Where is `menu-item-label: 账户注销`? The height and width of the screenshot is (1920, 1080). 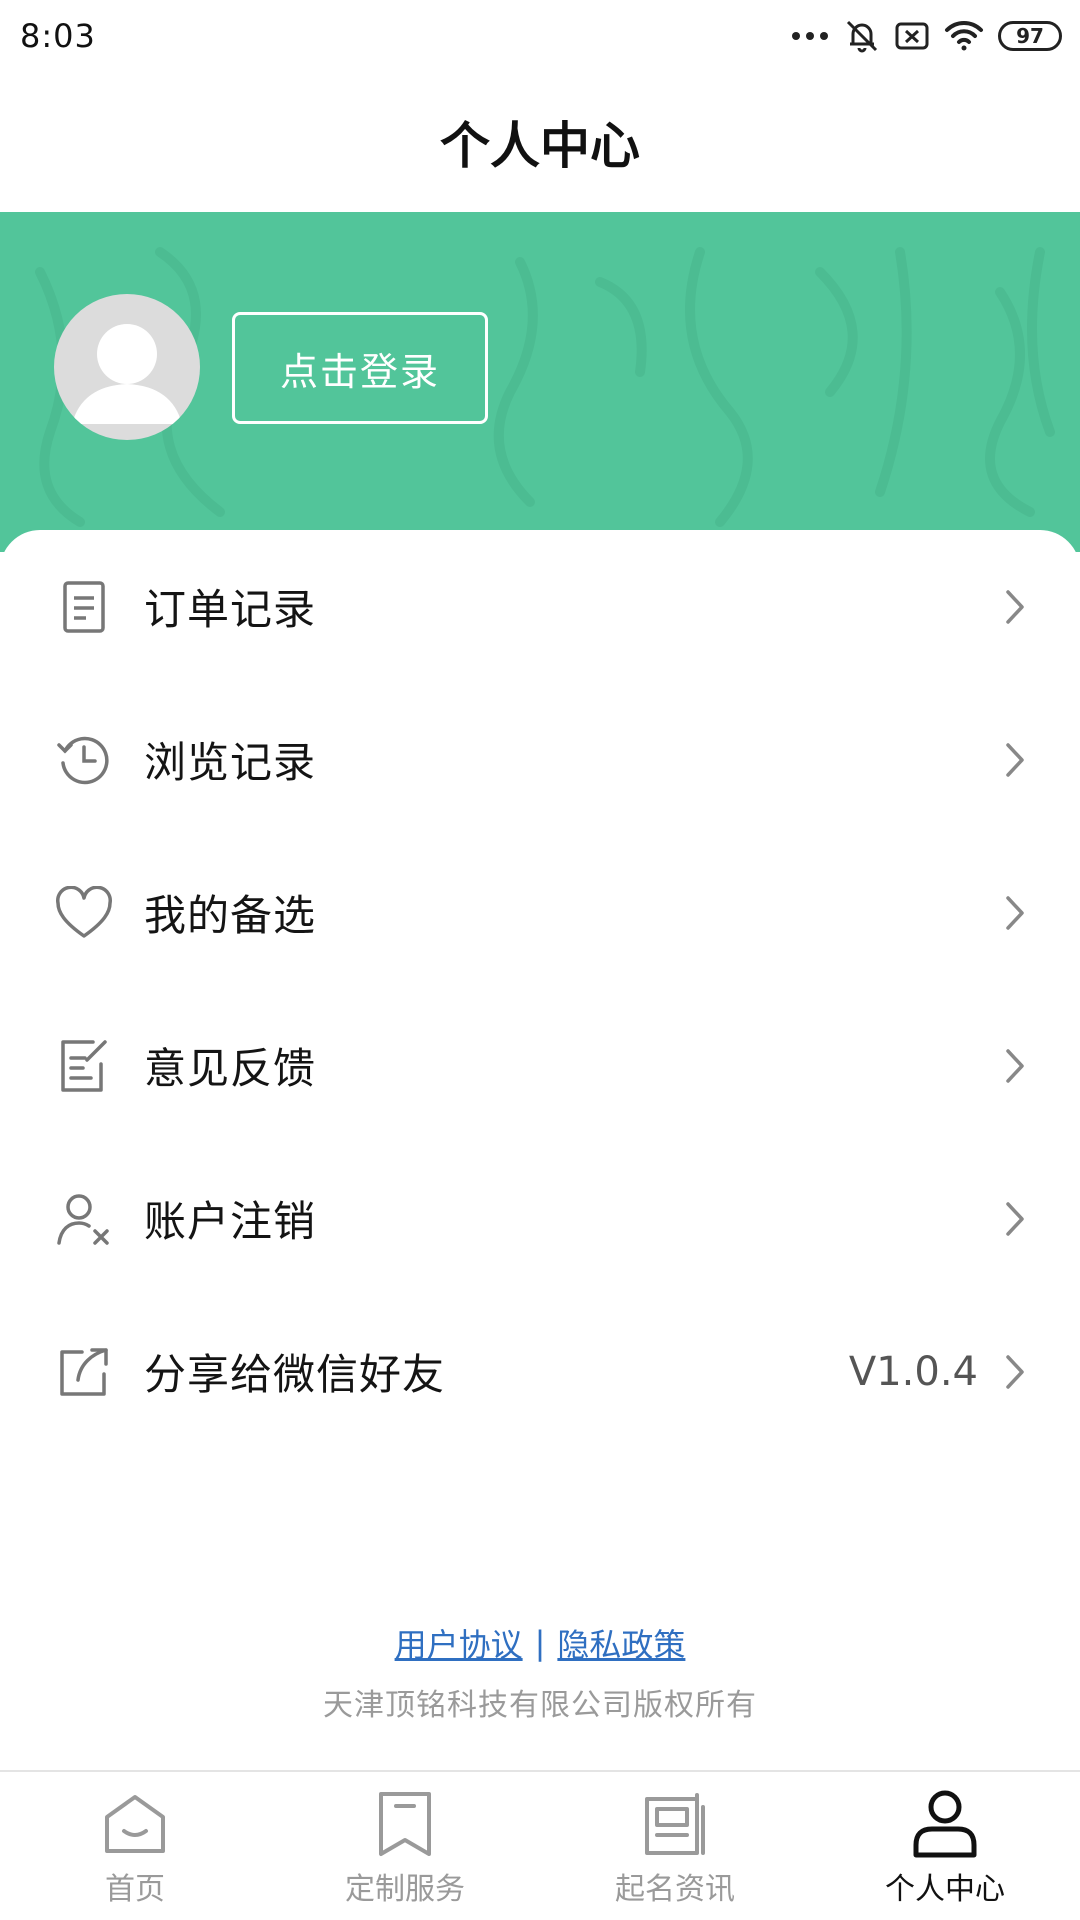 menu-item-label: 账户注销 is located at coordinates (230, 1221).